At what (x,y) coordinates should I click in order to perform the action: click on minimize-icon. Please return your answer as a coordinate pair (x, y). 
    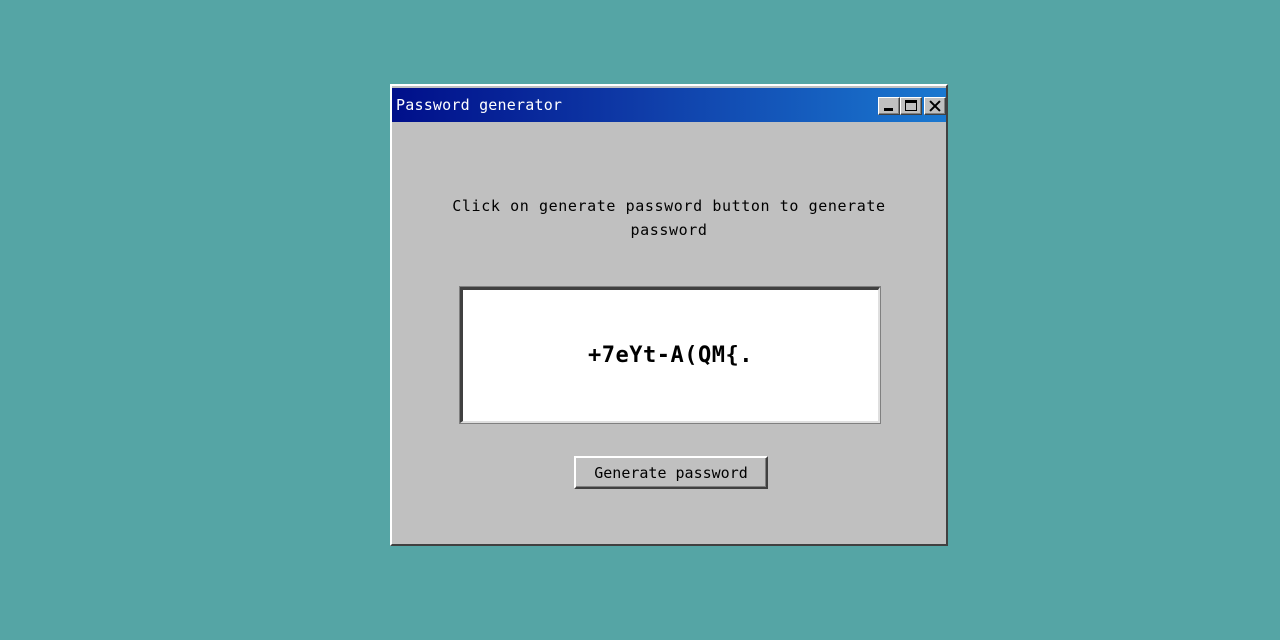
    Looking at the image, I should click on (888, 109).